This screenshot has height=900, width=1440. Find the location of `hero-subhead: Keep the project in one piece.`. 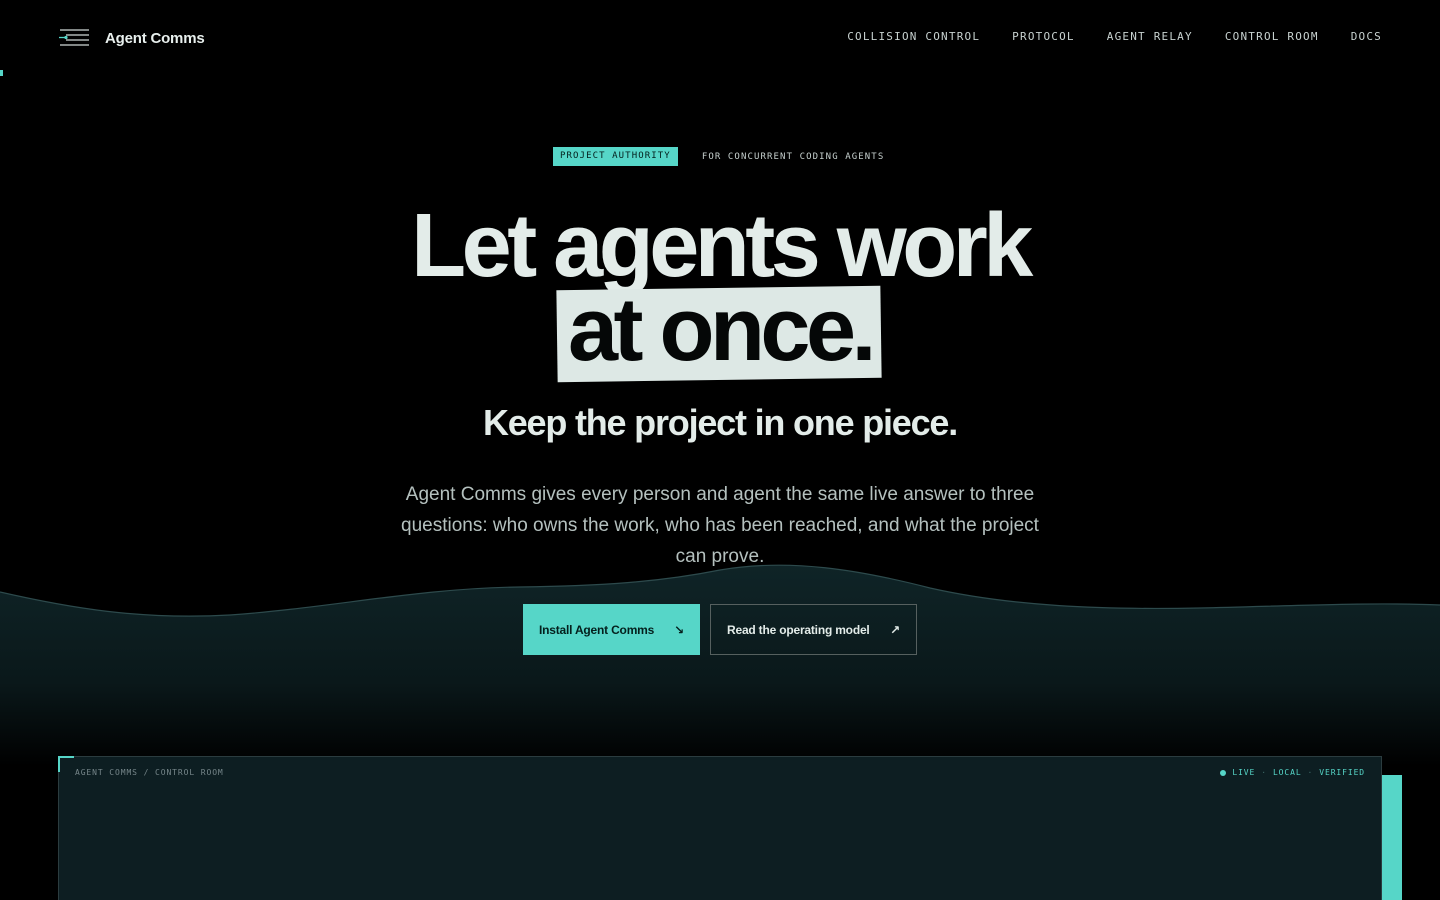

hero-subhead: Keep the project in one piece. is located at coordinates (720, 422).